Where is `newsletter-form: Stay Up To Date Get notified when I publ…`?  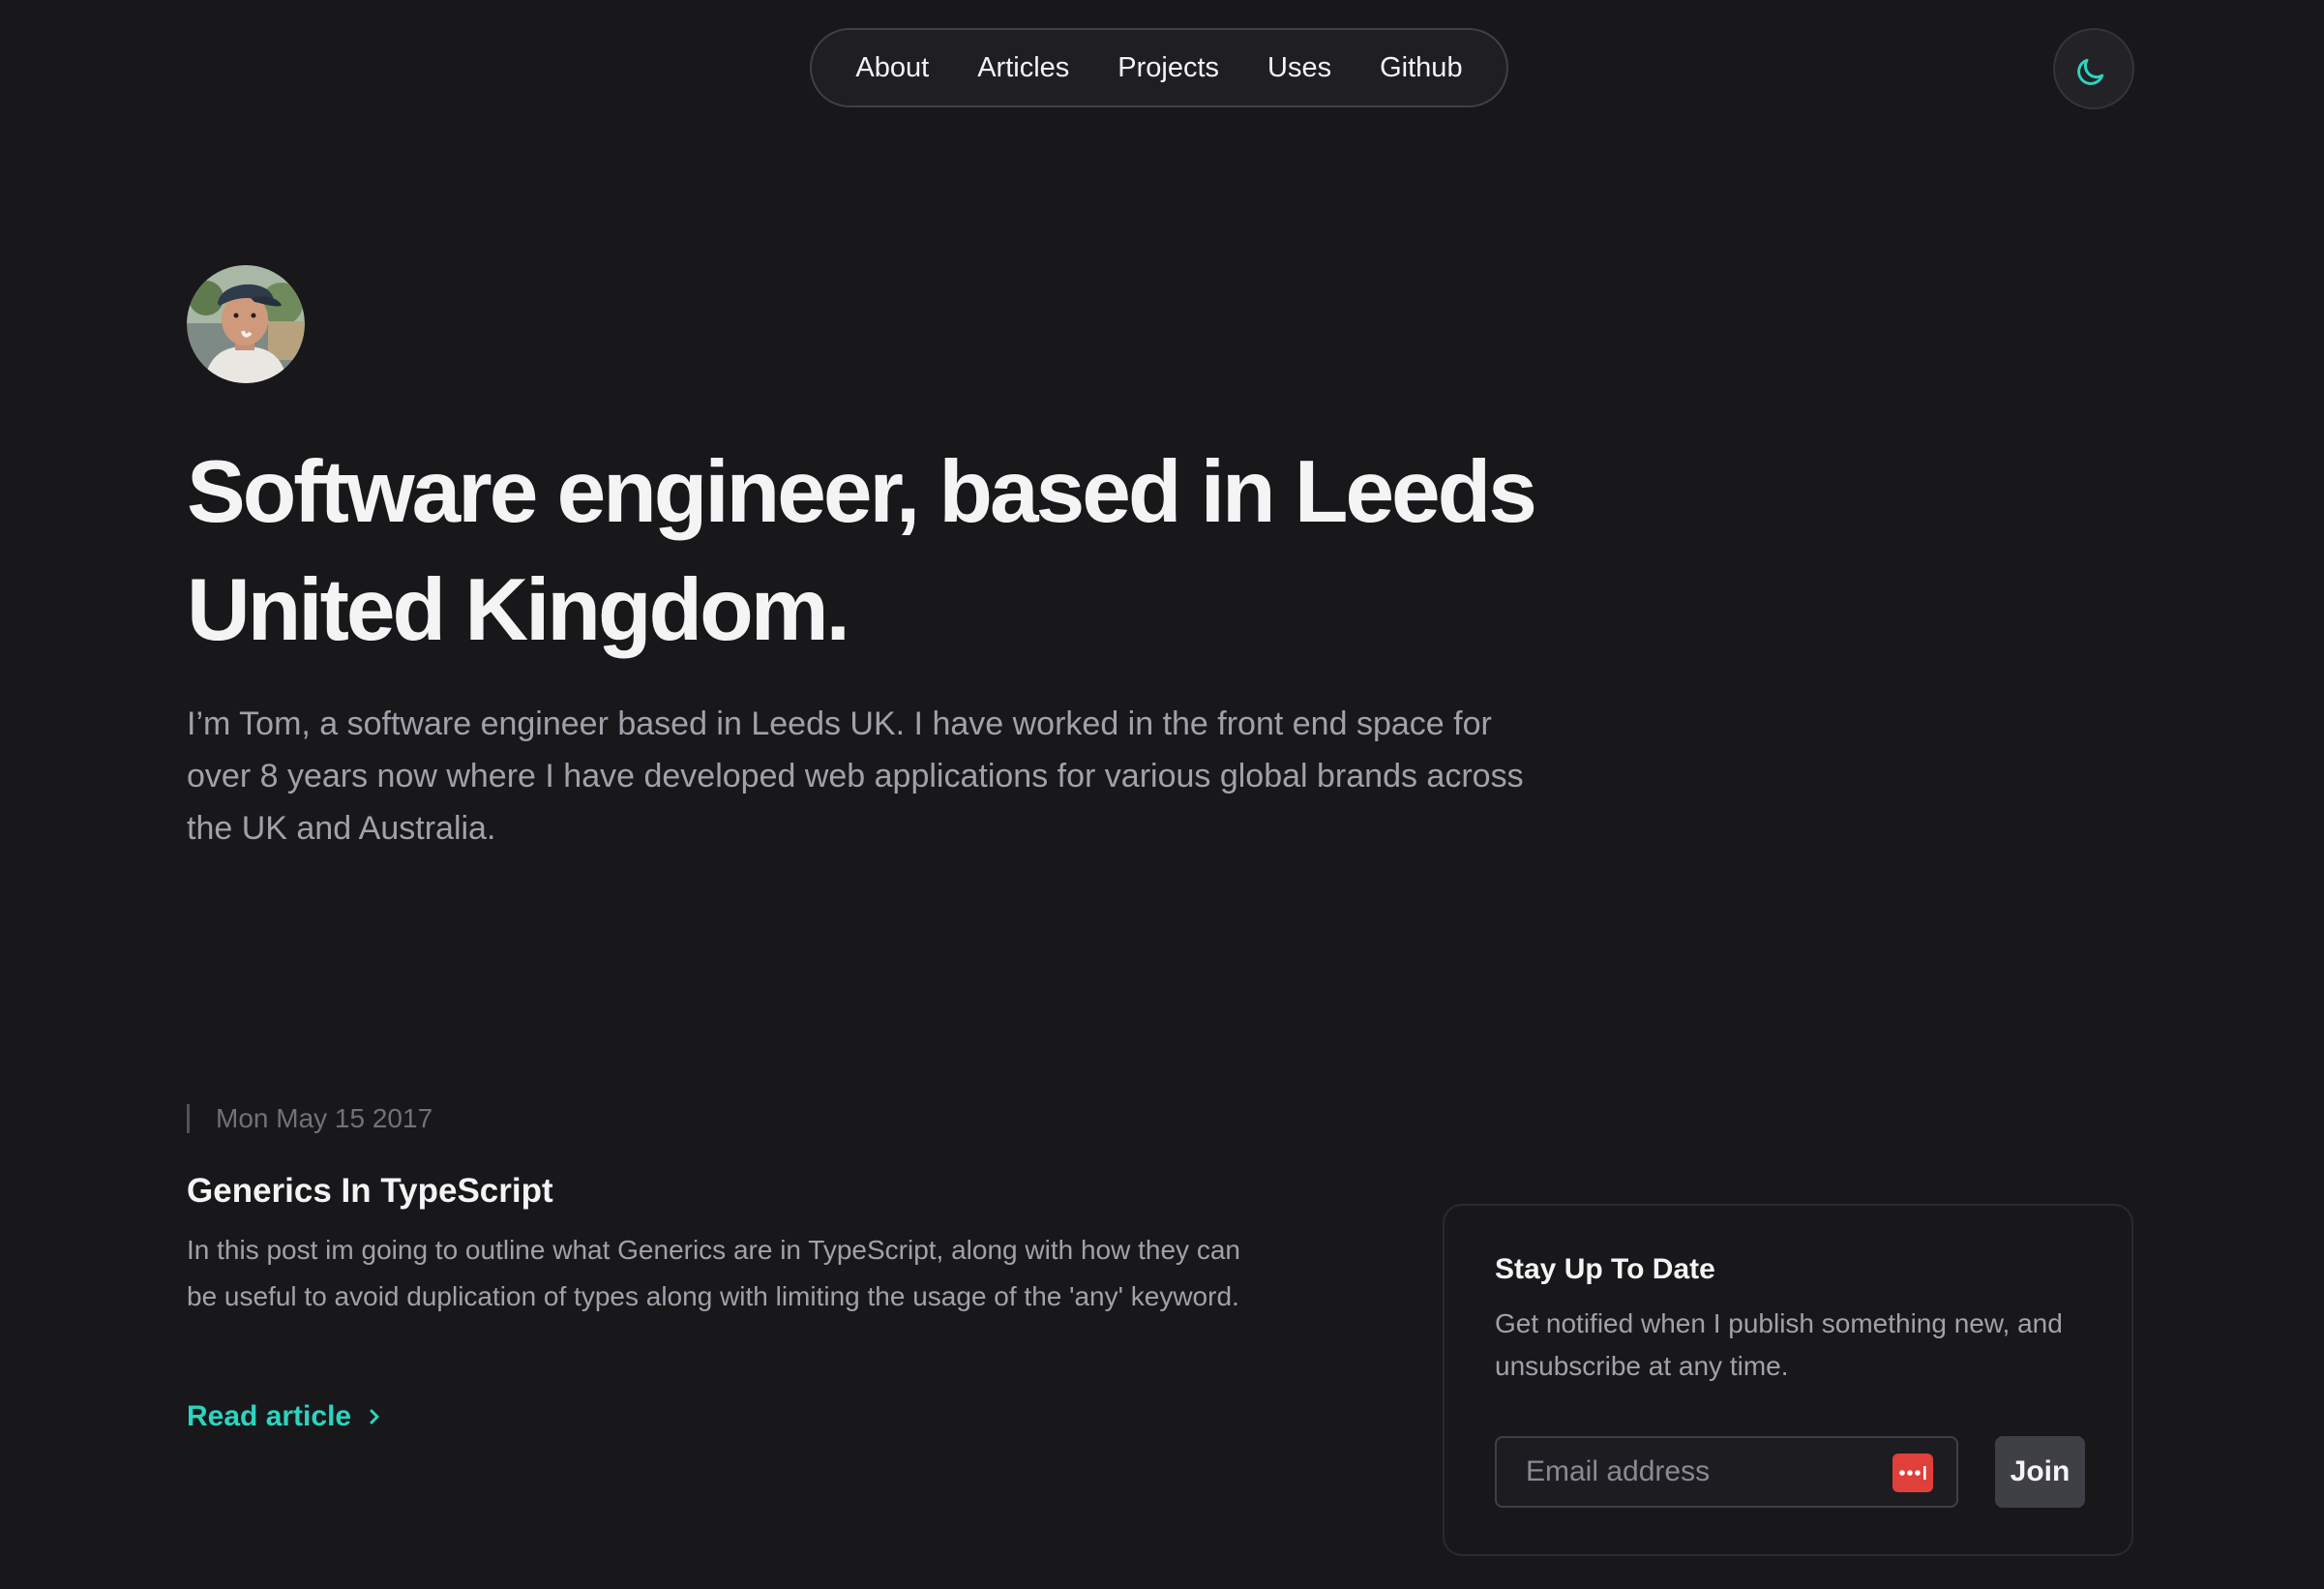 newsletter-form: Stay Up To Date Get notified when I publ… is located at coordinates (1788, 1380).